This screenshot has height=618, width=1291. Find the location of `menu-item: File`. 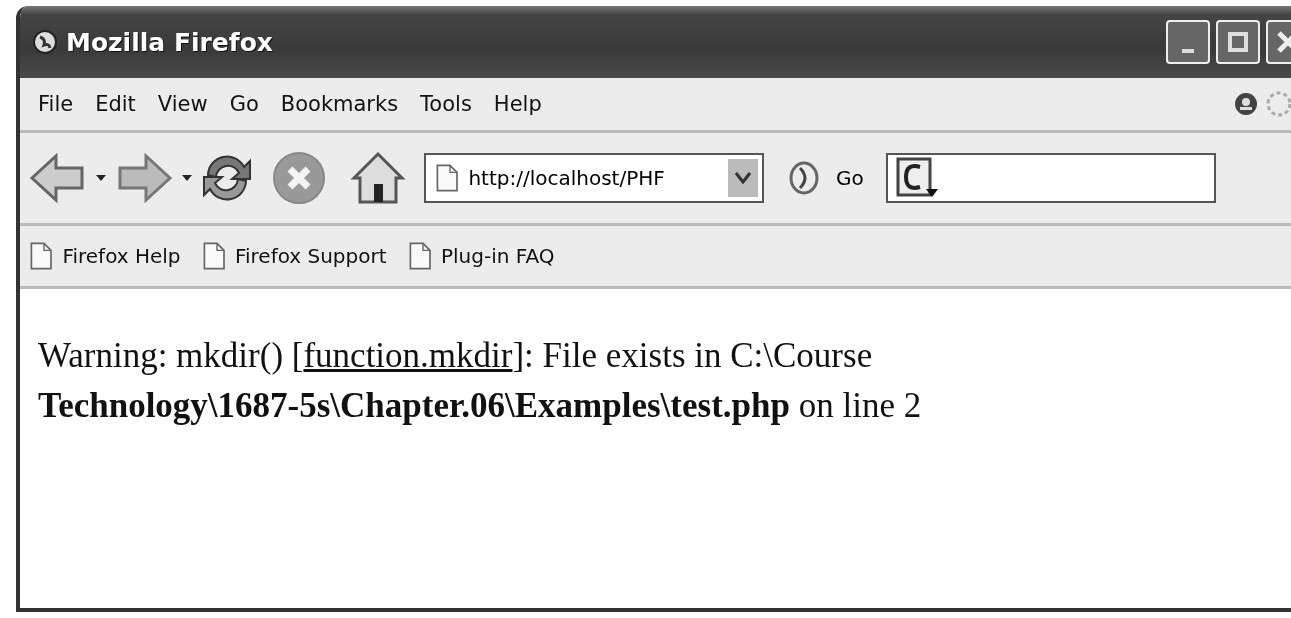

menu-item: File is located at coordinates (56, 104).